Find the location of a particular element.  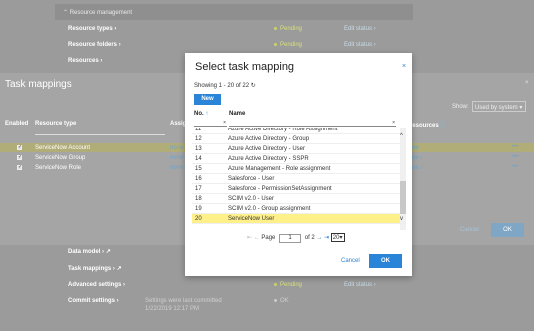

row-resource-type: ServiceNow Role is located at coordinates (58, 168).